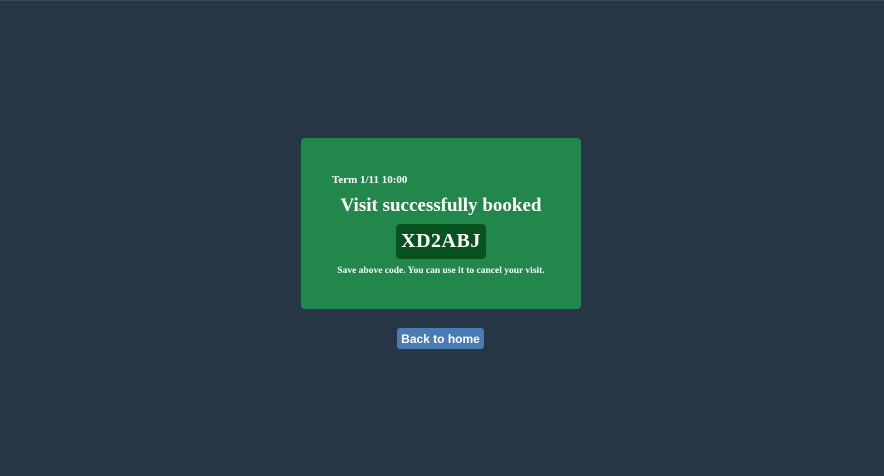 The image size is (884, 476). What do you see at coordinates (441, 205) in the screenshot?
I see `confirmation-title: Visit successfully booked` at bounding box center [441, 205].